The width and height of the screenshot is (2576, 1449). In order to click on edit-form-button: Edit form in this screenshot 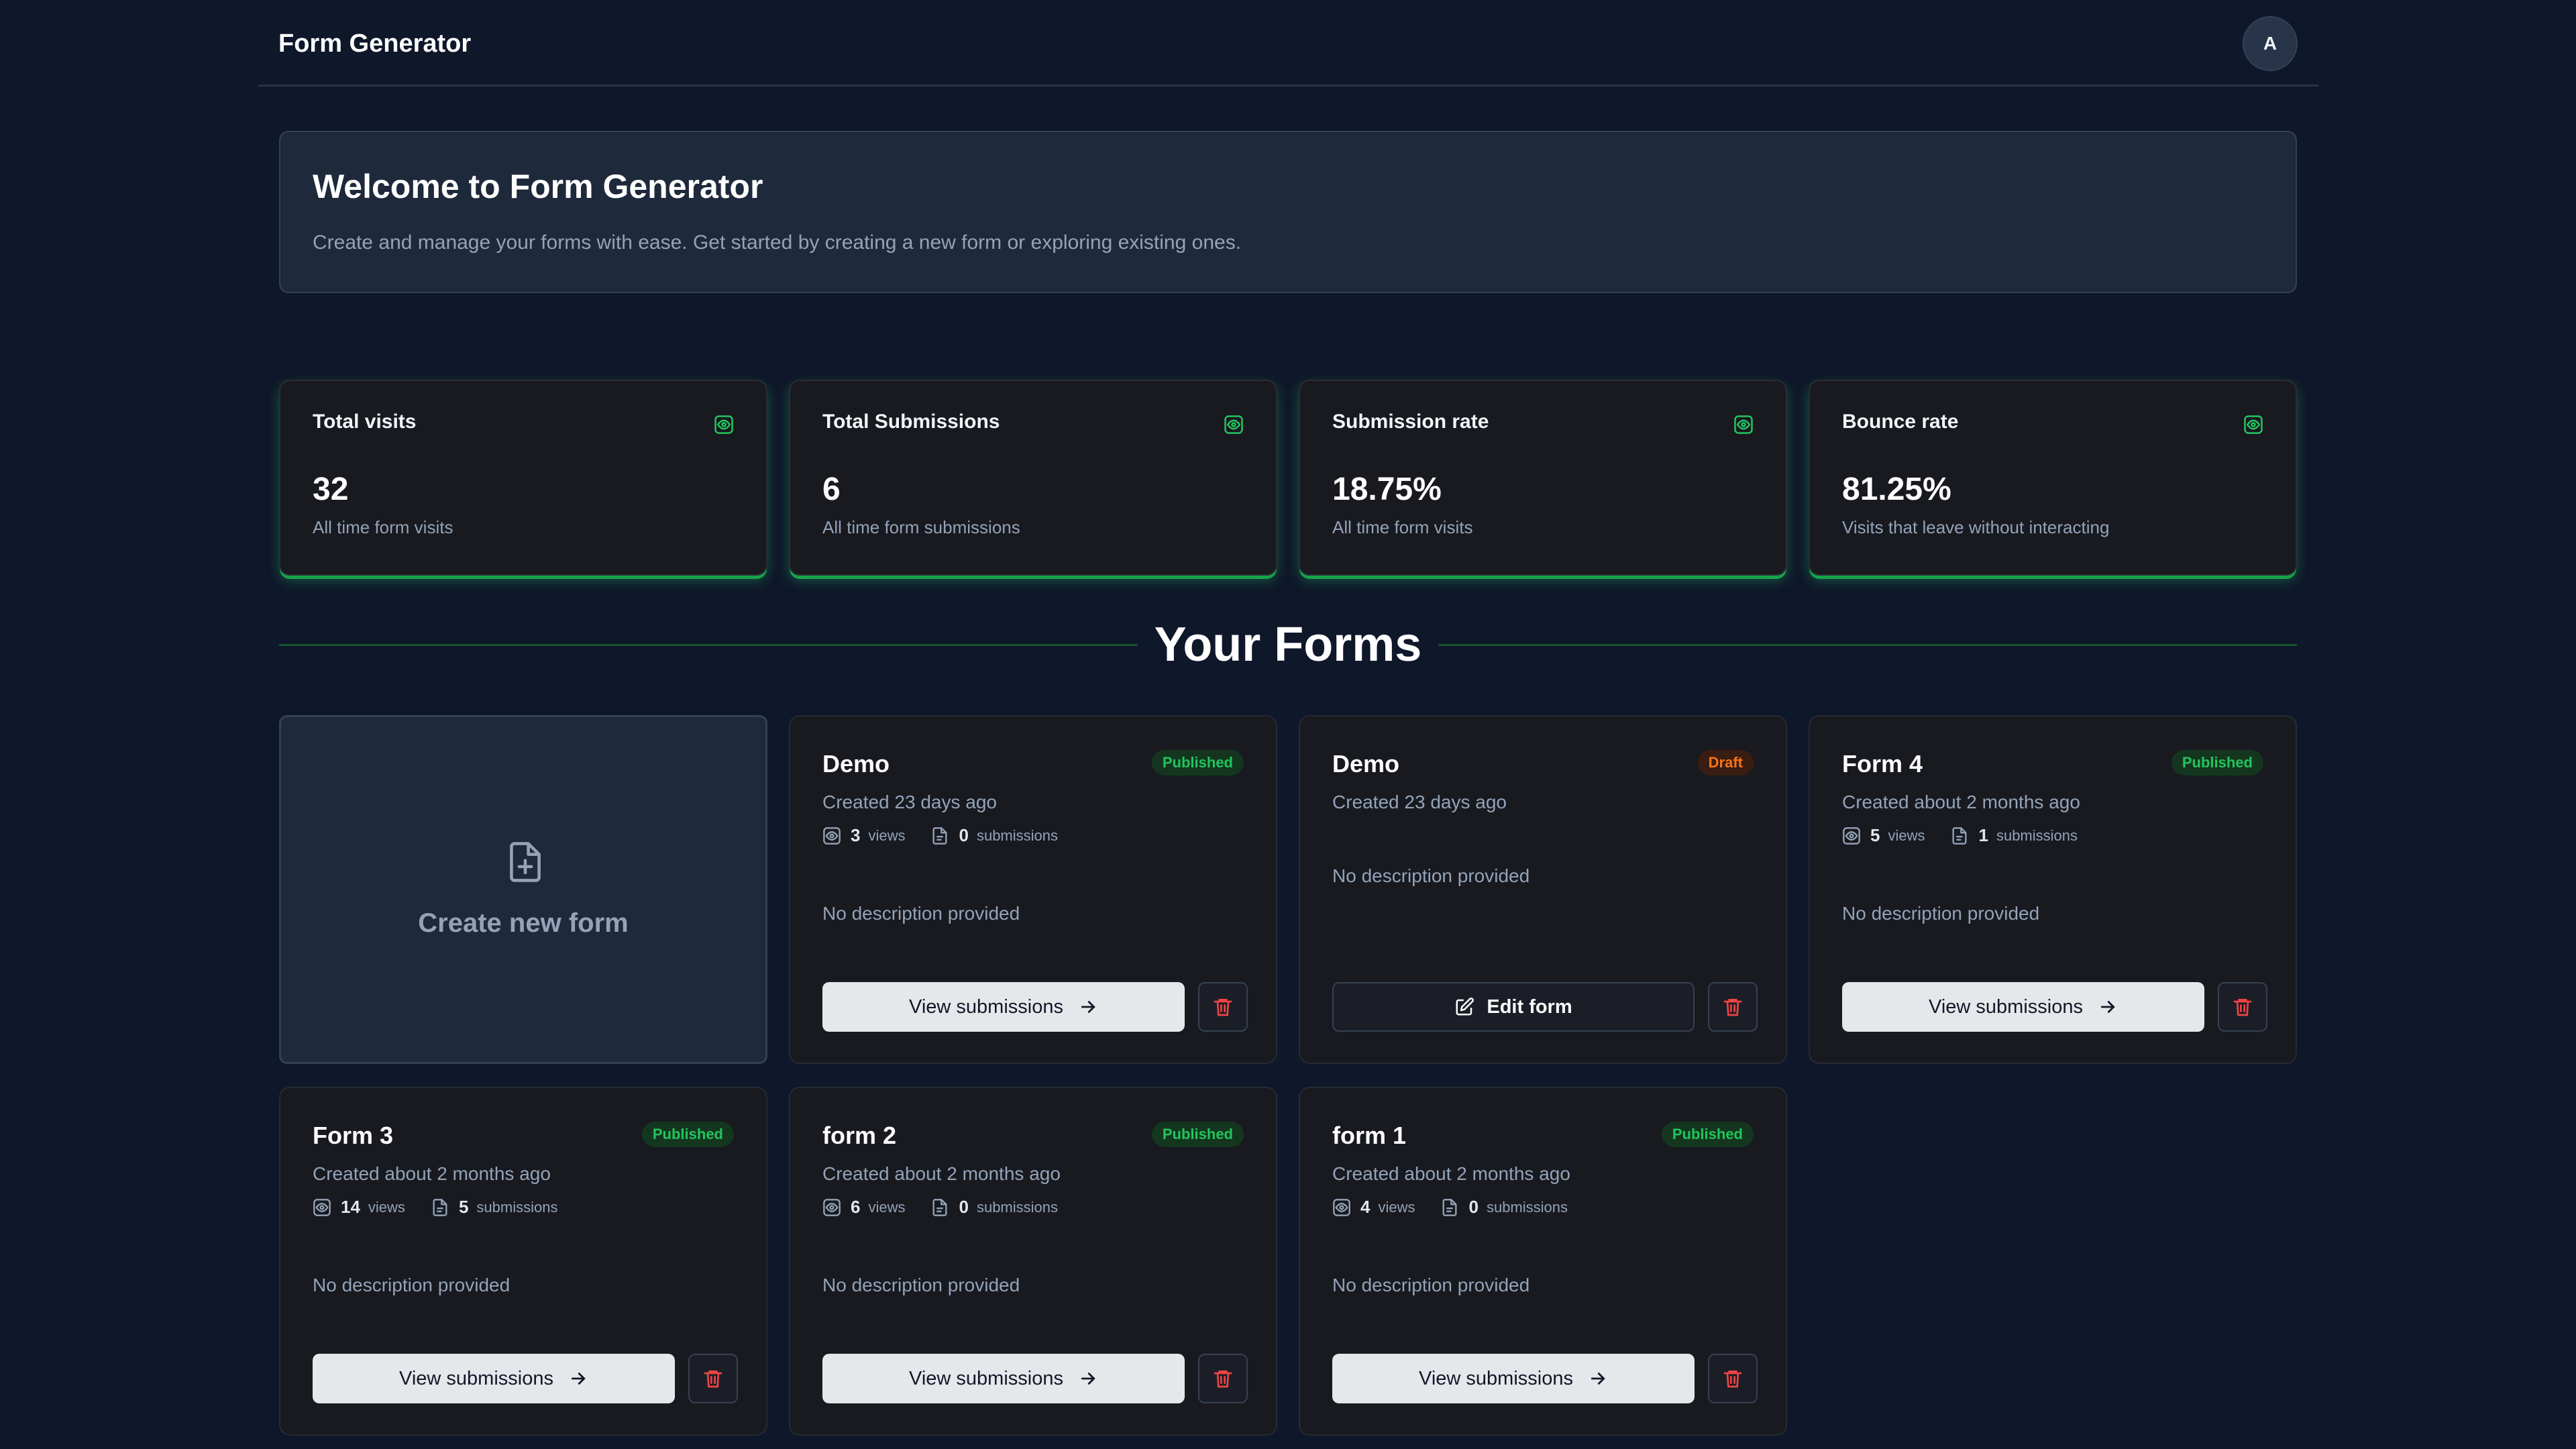, I will do `click(1513, 1007)`.